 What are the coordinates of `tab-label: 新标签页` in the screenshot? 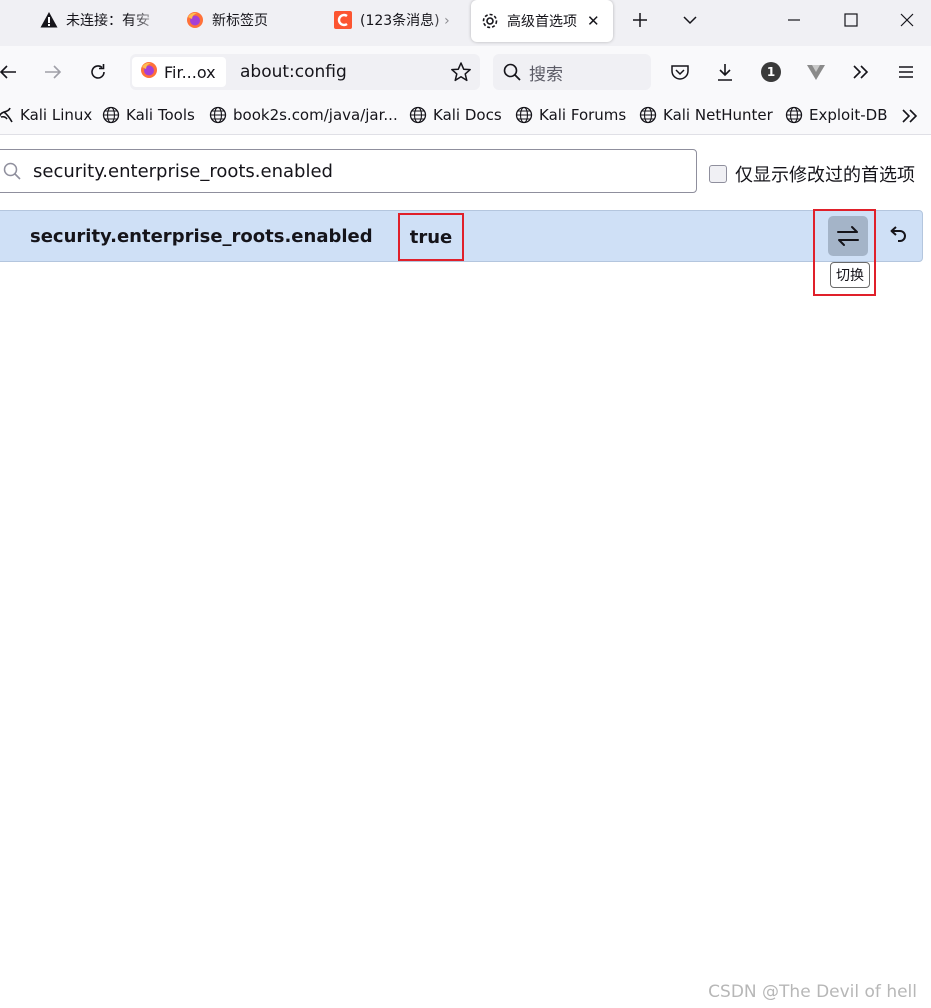 It's located at (240, 21).